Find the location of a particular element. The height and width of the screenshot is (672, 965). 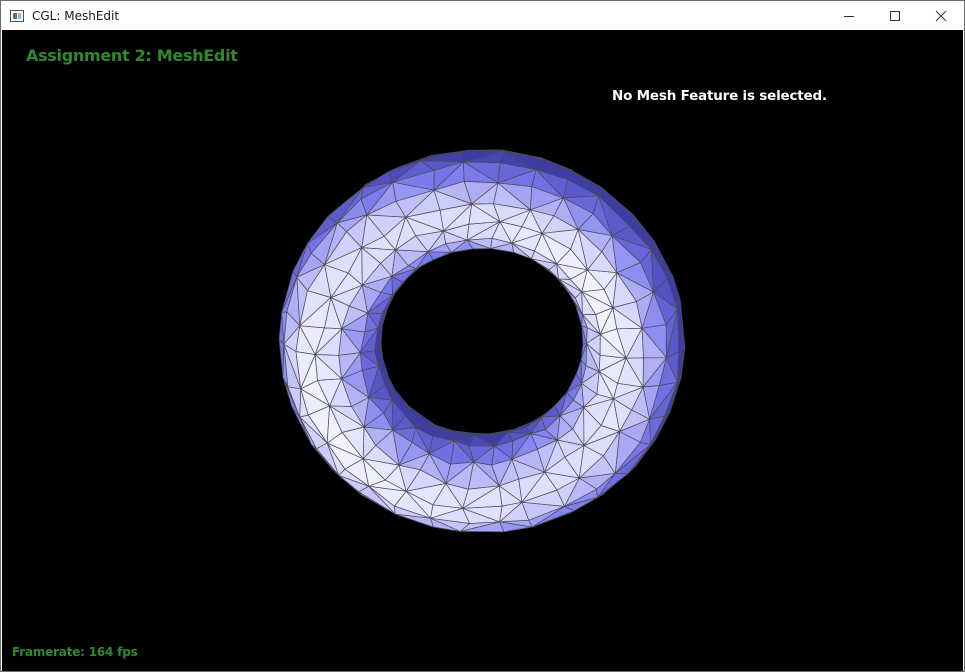

selection-status: No Mesh Feature is selected. is located at coordinates (719, 96).